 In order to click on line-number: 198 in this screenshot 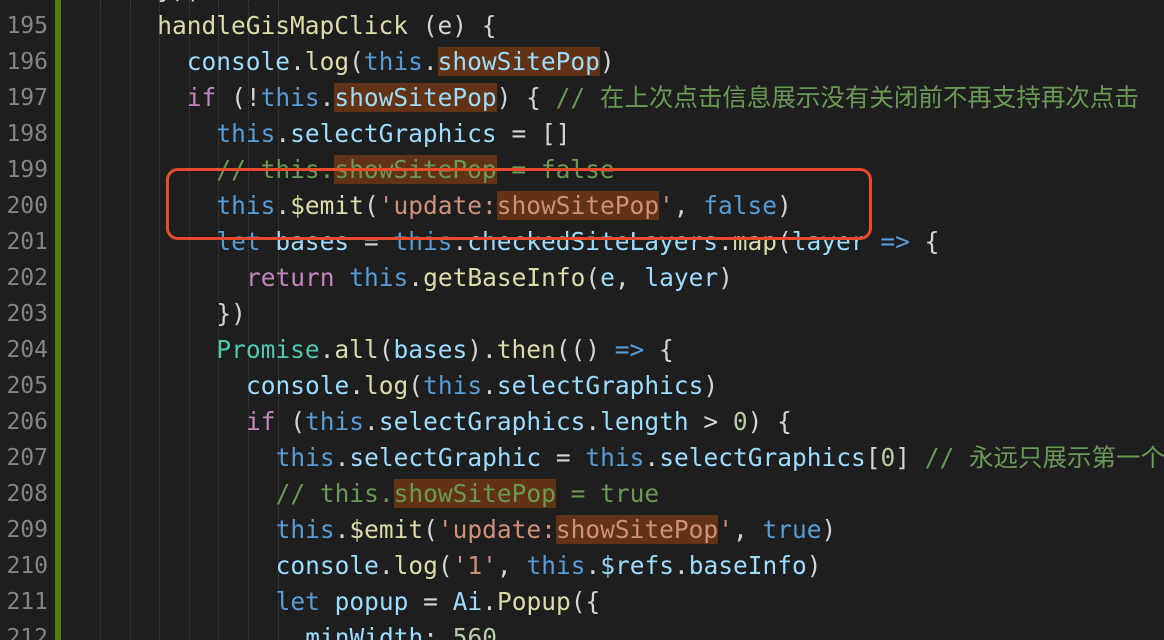, I will do `click(27, 134)`.